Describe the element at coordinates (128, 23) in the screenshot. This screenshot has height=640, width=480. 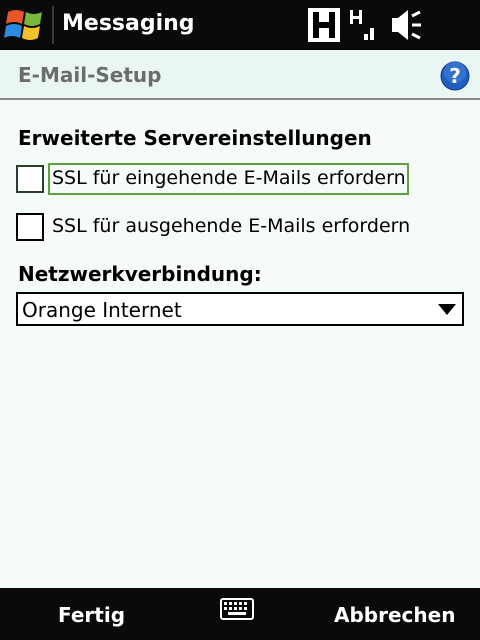
I see `app-title: Messaging` at that location.